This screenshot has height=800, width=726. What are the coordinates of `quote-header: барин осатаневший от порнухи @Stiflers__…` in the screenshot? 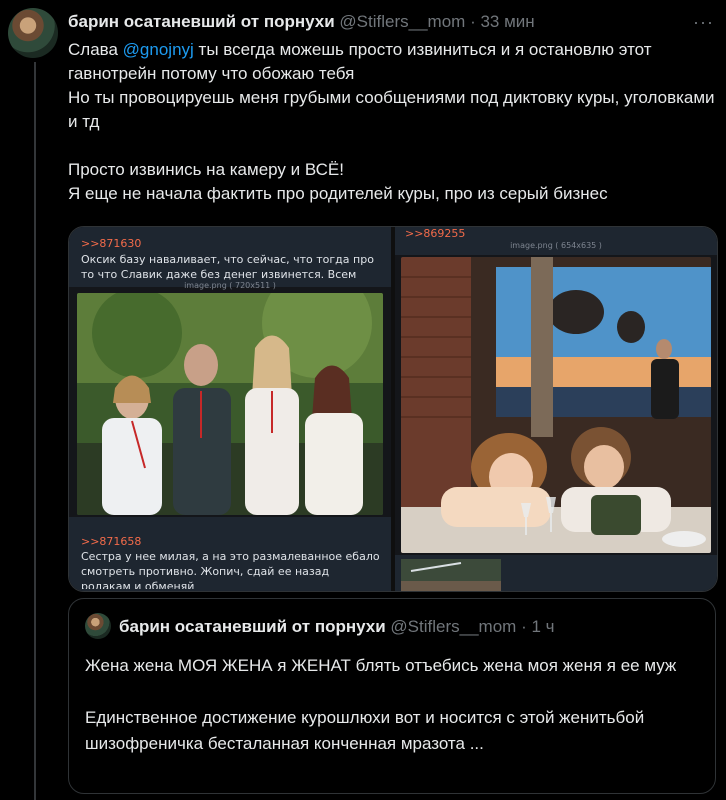 It's located at (337, 627).